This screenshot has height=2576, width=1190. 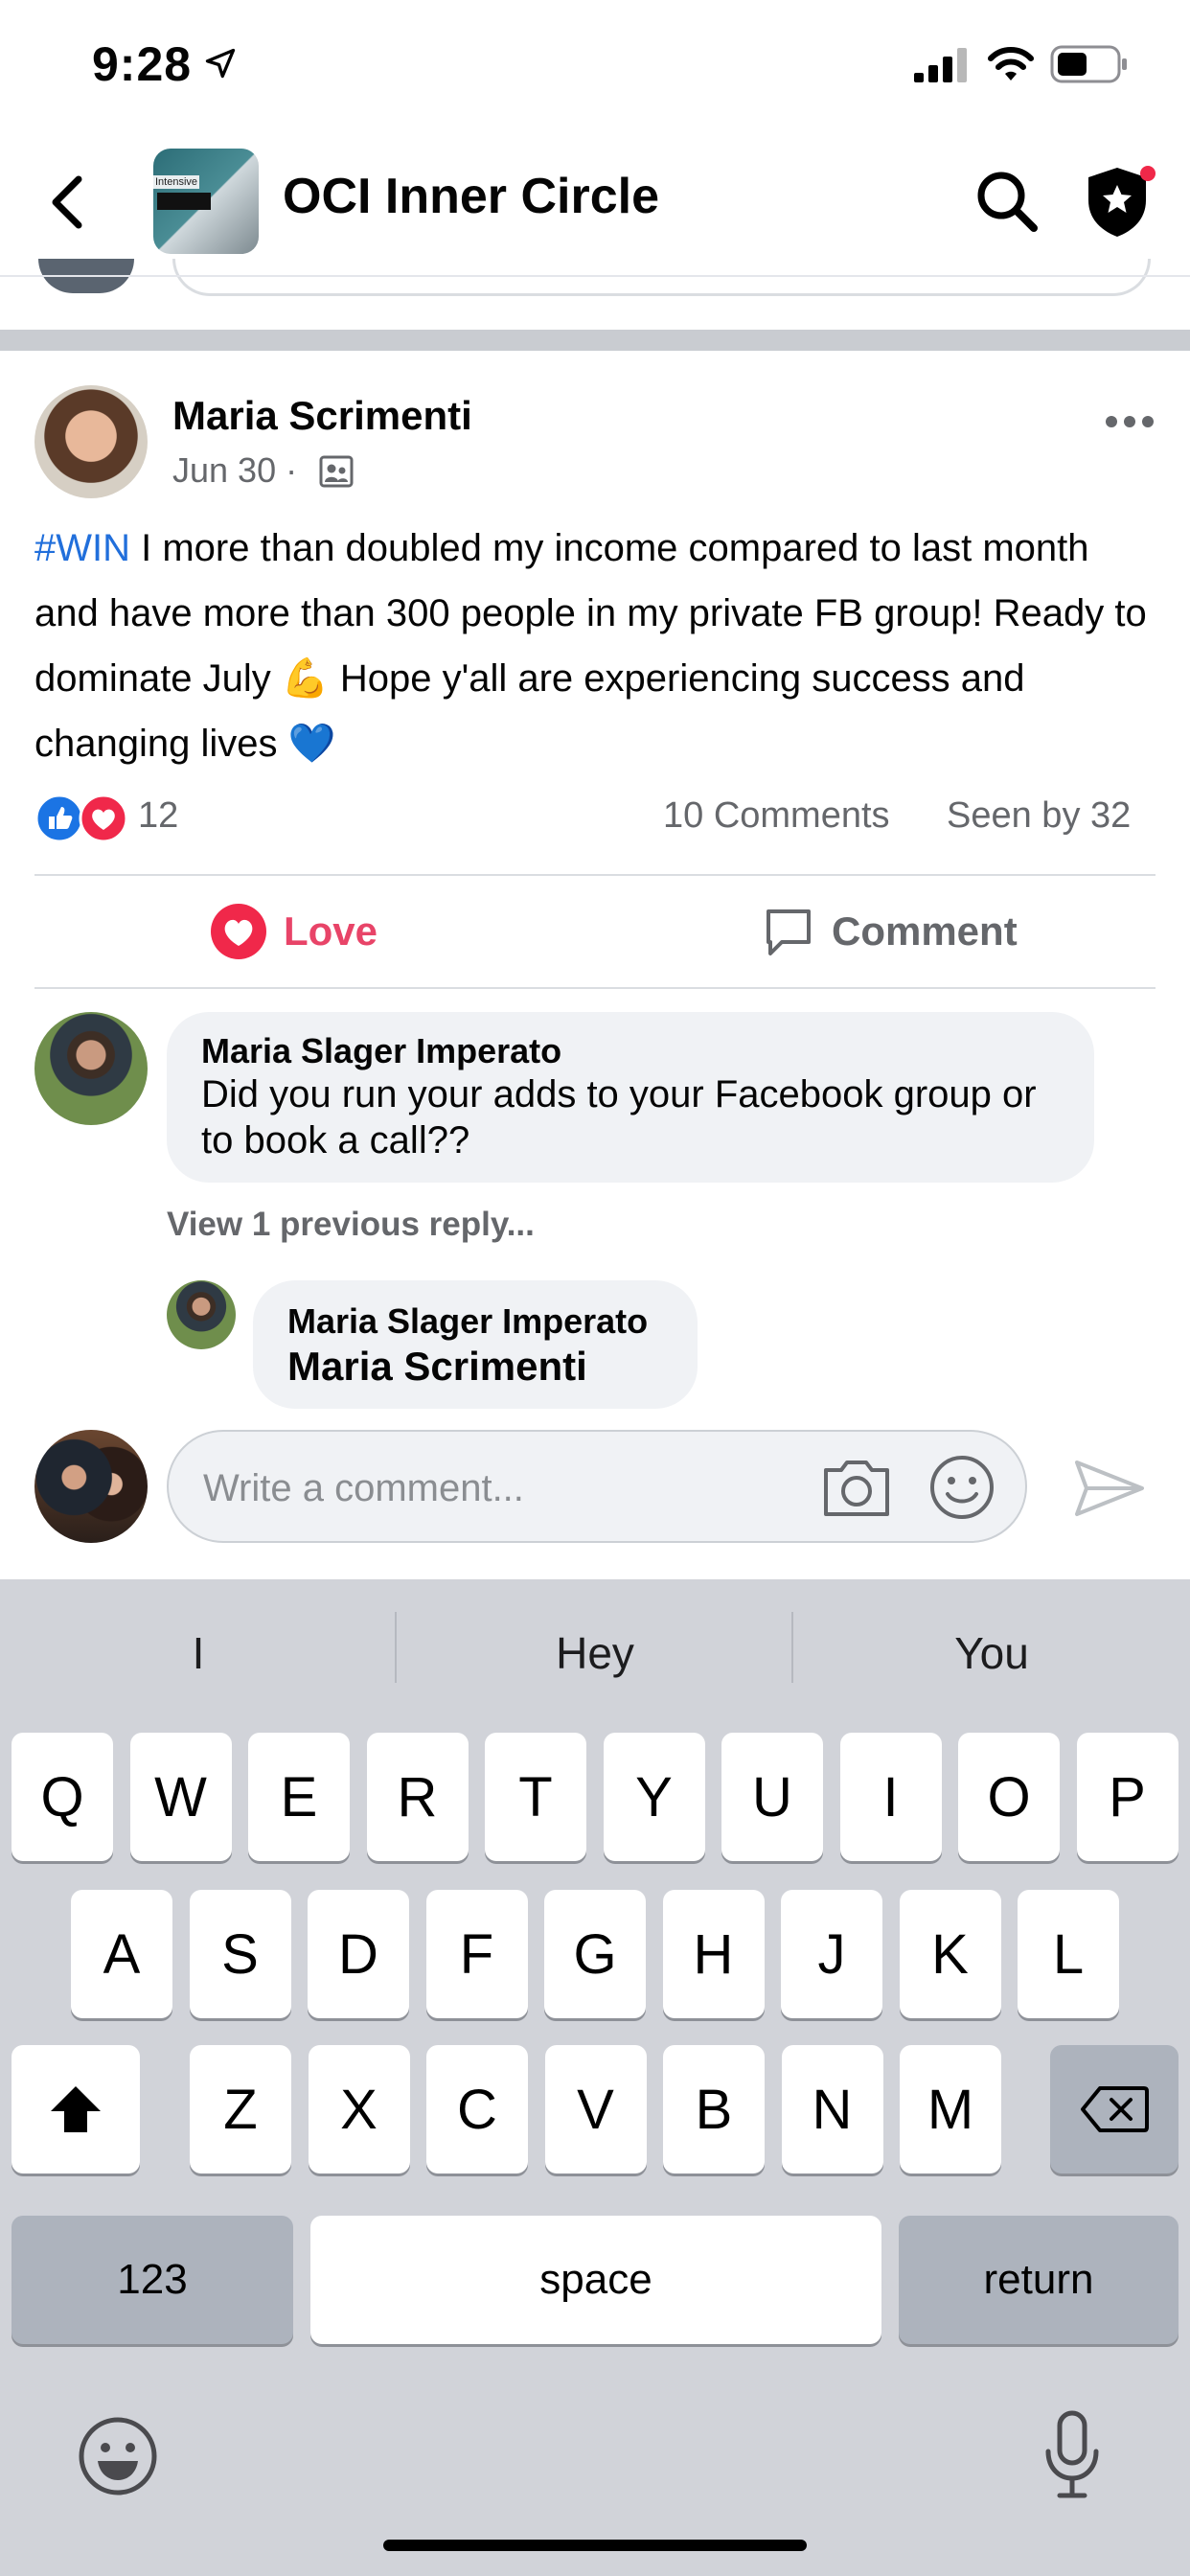 What do you see at coordinates (789, 932) in the screenshot?
I see `comment-bubble-icon` at bounding box center [789, 932].